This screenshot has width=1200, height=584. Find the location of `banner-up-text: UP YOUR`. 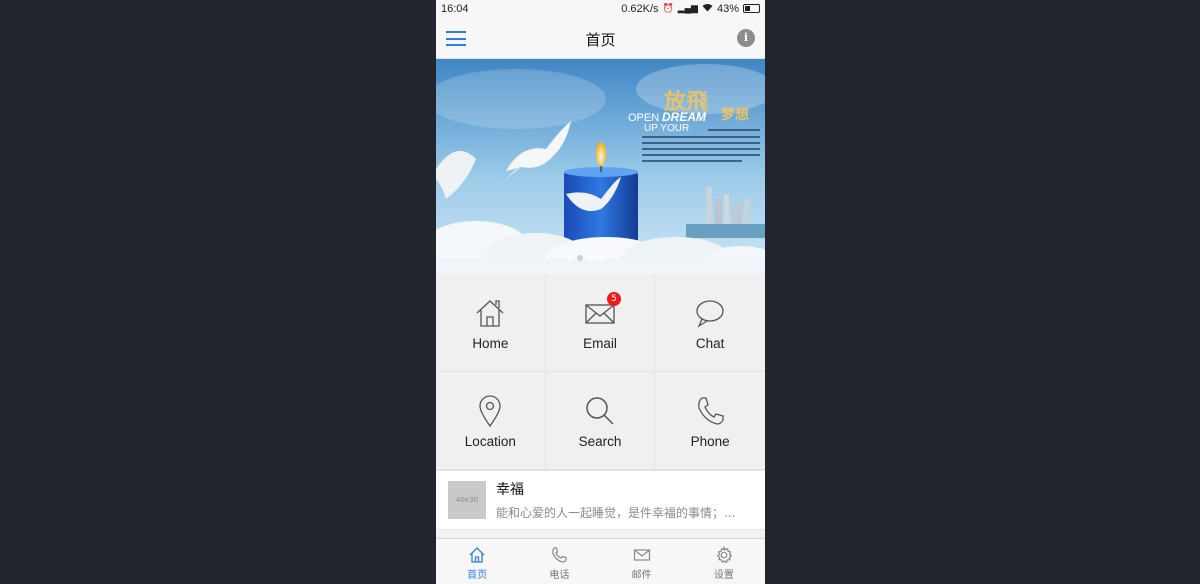

banner-up-text: UP YOUR is located at coordinates (666, 128).